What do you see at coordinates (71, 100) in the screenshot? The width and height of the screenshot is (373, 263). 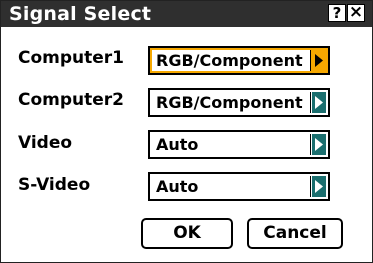 I see `computer2-label: Computer2` at bounding box center [71, 100].